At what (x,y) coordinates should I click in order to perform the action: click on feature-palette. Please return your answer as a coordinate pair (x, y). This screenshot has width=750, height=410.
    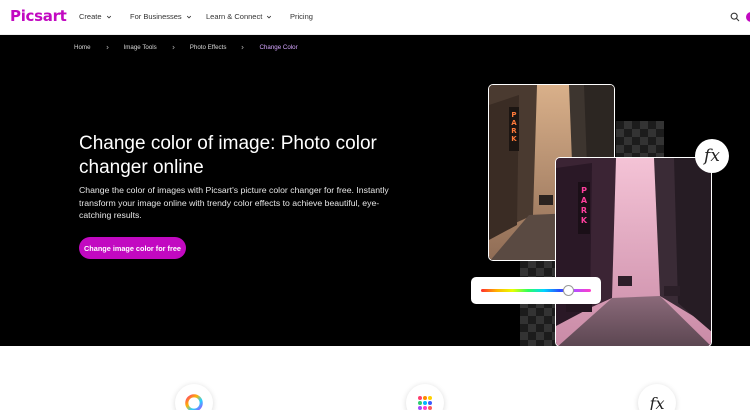
    Looking at the image, I should click on (425, 397).